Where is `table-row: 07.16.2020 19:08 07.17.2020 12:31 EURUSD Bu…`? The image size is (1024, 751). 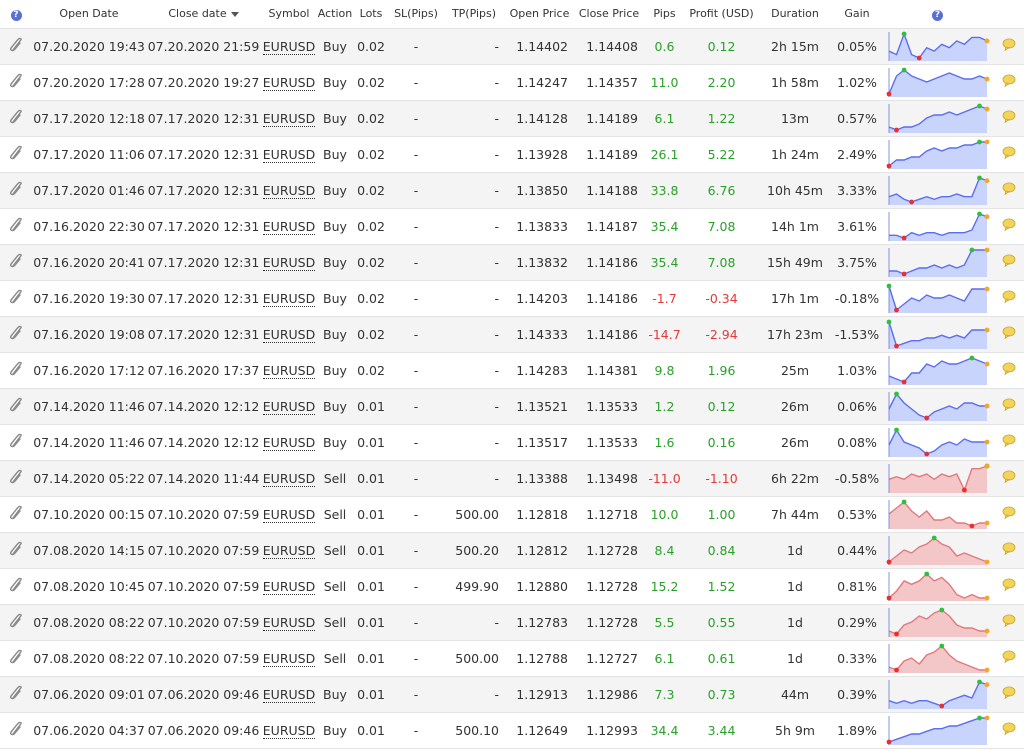 table-row: 07.16.2020 19:08 07.17.2020 12:31 EURUSD Bu… is located at coordinates (512, 334).